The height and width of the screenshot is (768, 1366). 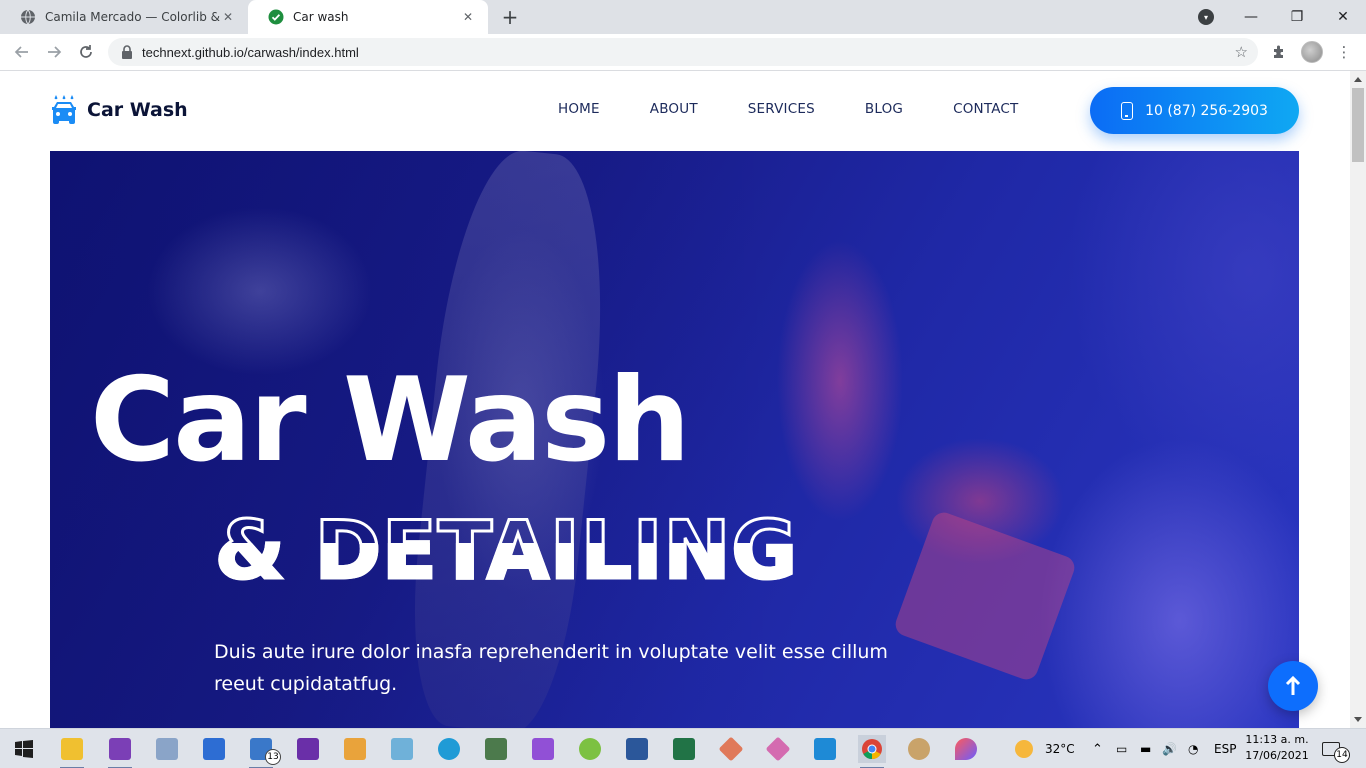 What do you see at coordinates (543, 749) in the screenshot?
I see `visual-studio-3-icon` at bounding box center [543, 749].